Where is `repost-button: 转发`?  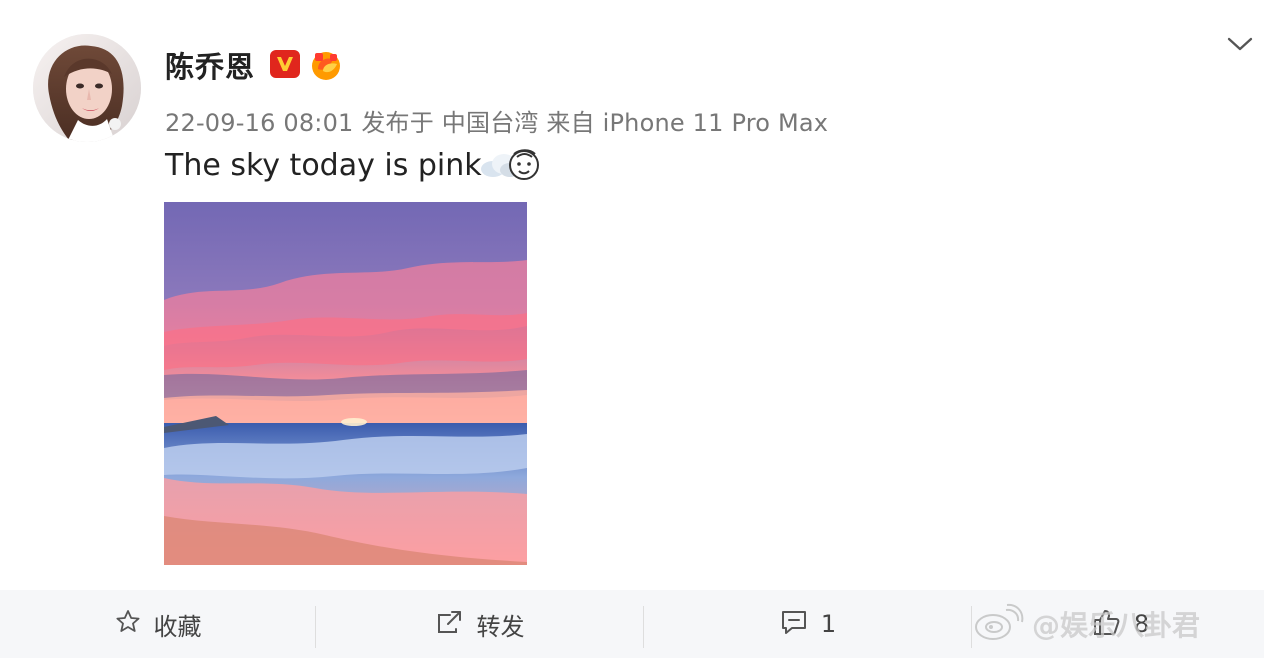
repost-button: 转发 is located at coordinates (479, 624).